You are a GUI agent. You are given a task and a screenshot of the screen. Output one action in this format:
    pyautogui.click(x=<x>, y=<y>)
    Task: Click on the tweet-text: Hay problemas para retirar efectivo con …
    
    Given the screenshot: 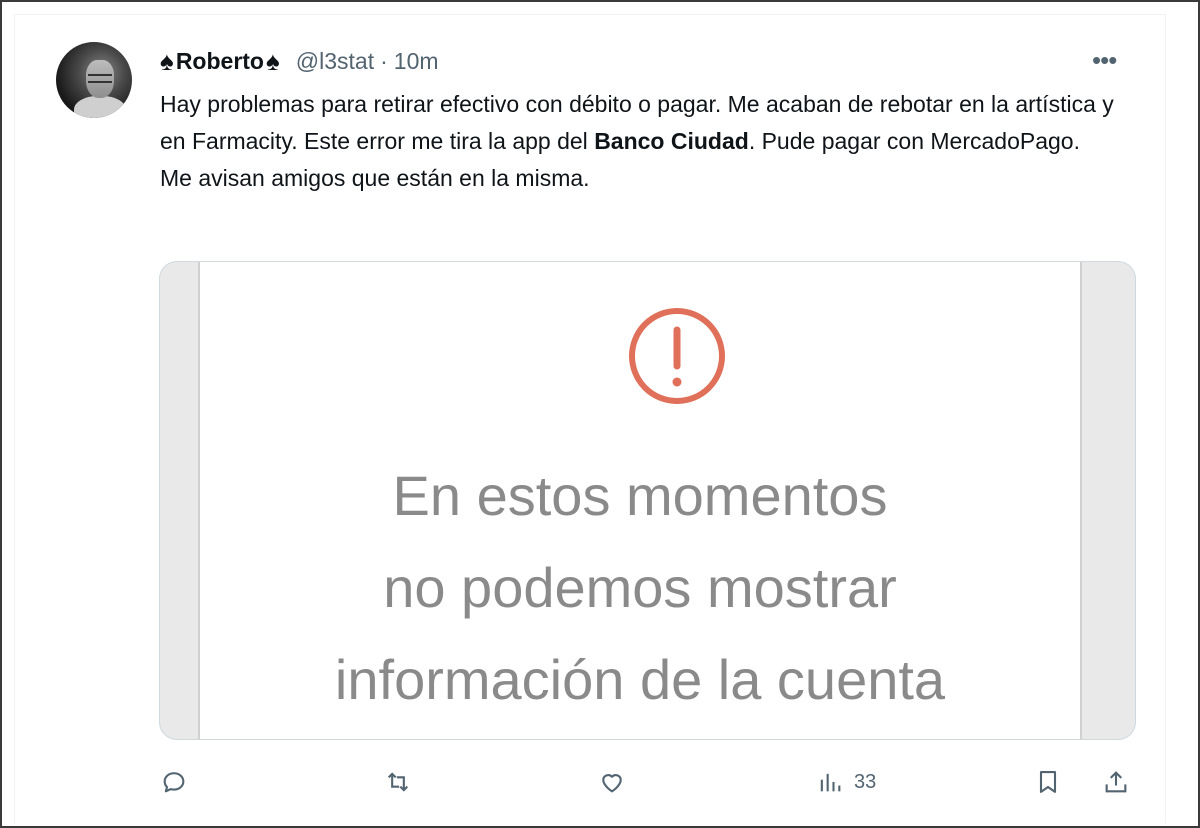 What is the action you would take?
    pyautogui.click(x=640, y=141)
    